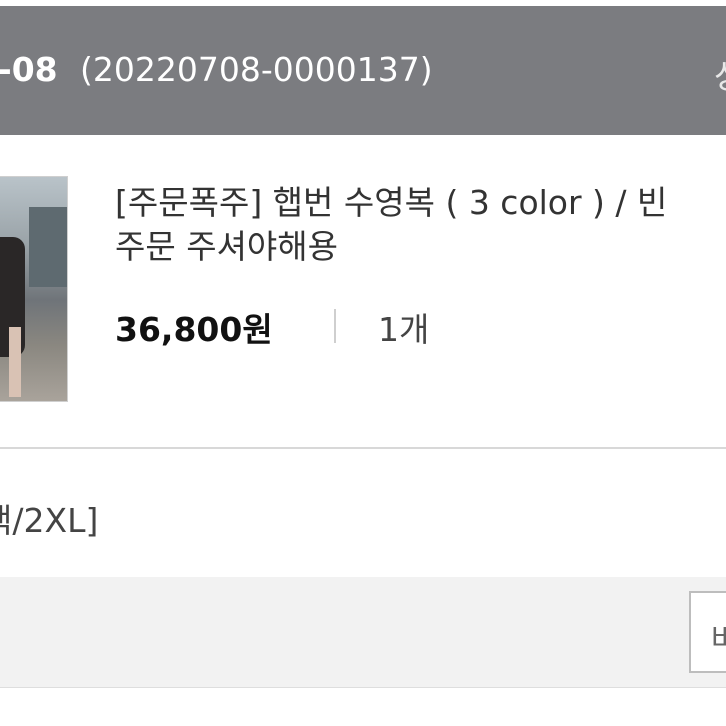 Image resolution: width=726 pixels, height=726 pixels. I want to click on thumbnail-background, so click(48, 247).